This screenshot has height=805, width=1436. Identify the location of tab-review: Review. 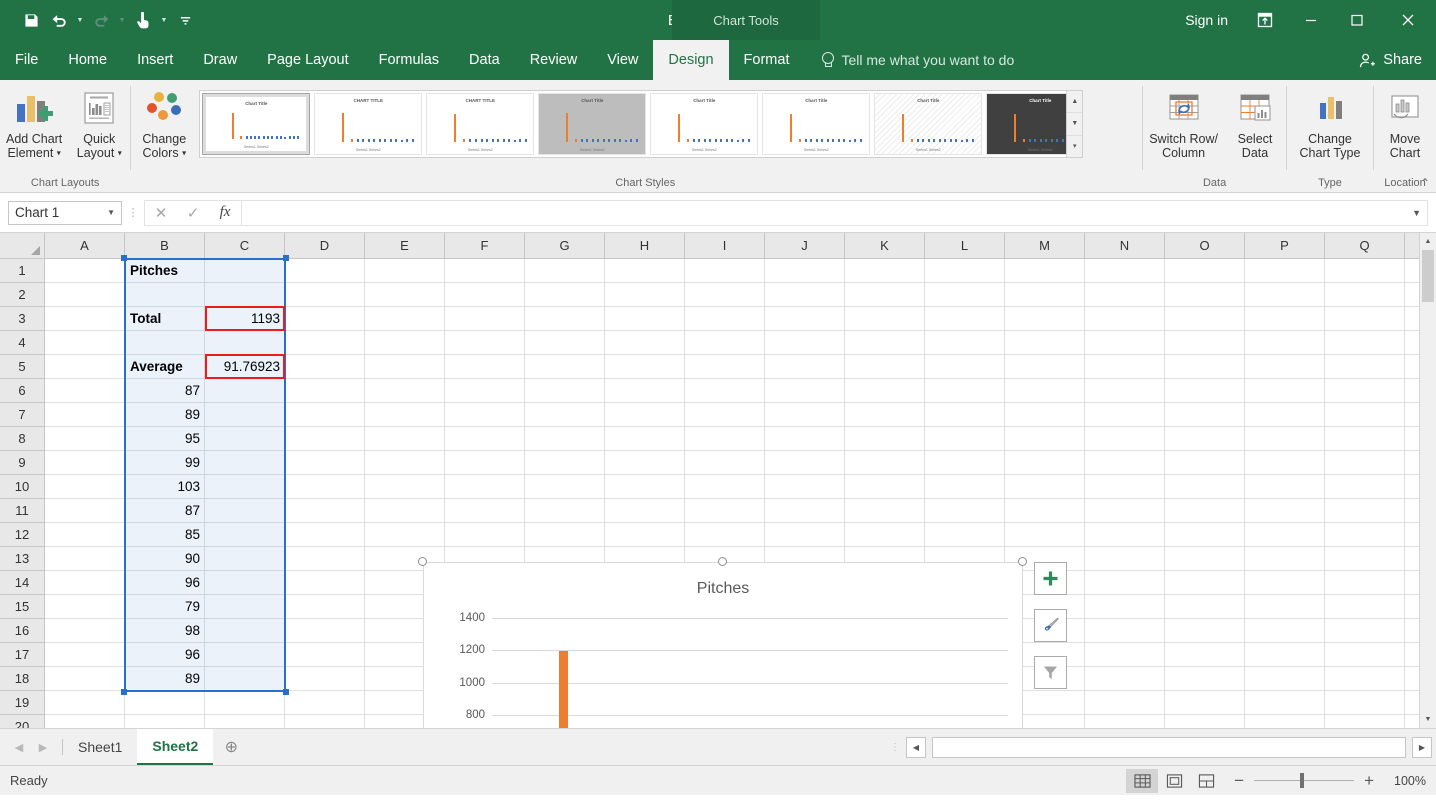
(554, 60).